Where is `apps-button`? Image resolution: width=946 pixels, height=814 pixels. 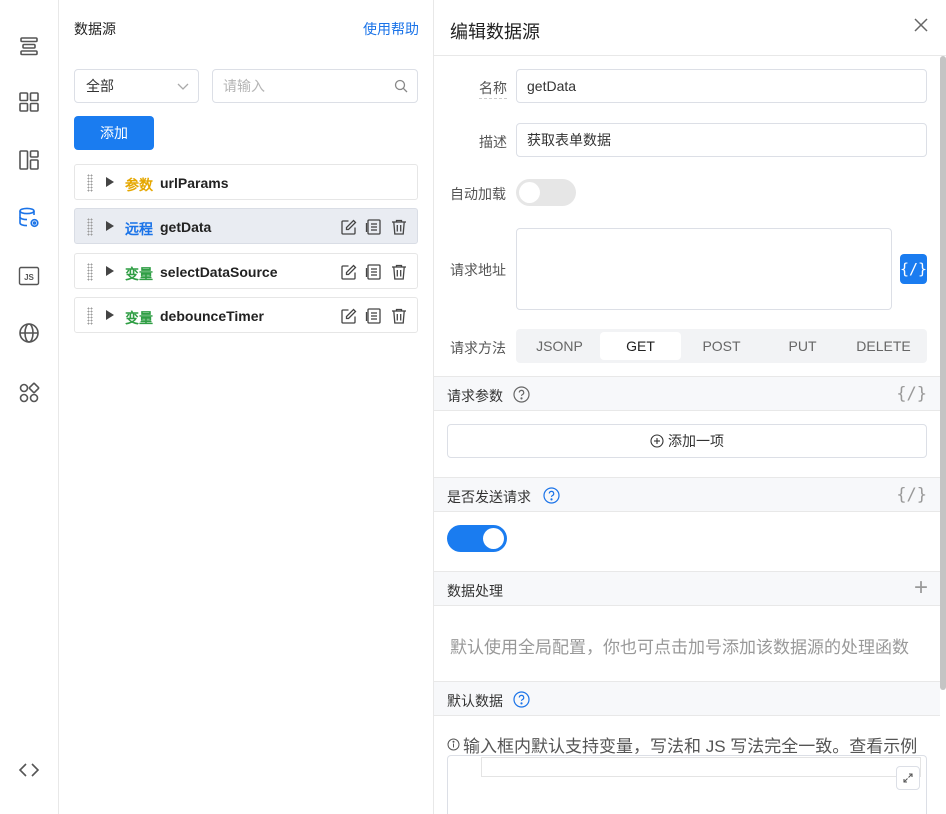 apps-button is located at coordinates (29, 393).